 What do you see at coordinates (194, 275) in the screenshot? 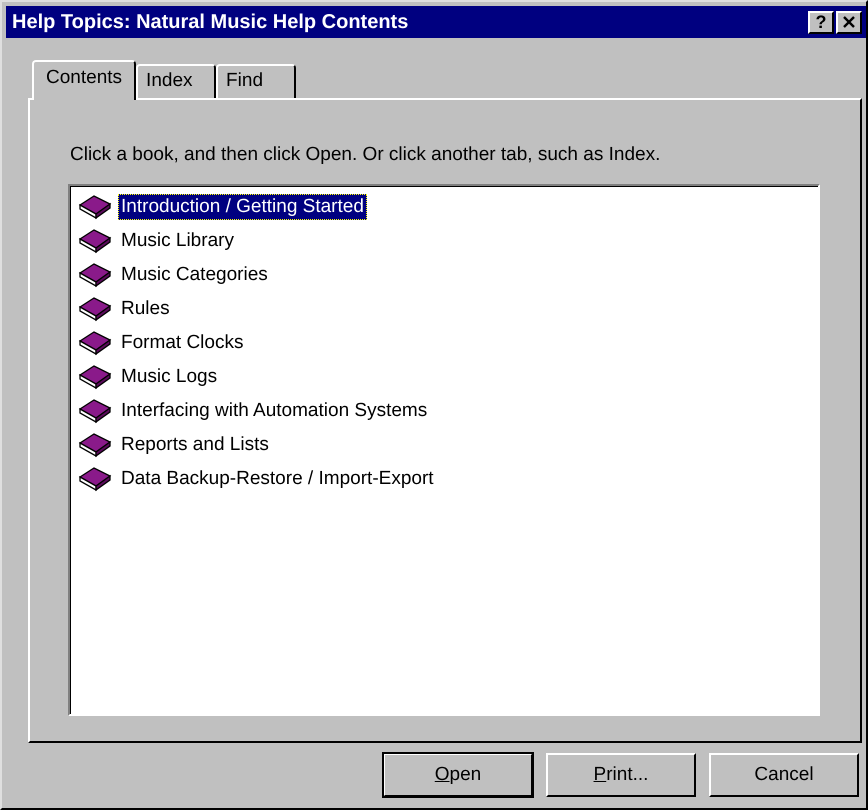
I see `book-item: Music Categories` at bounding box center [194, 275].